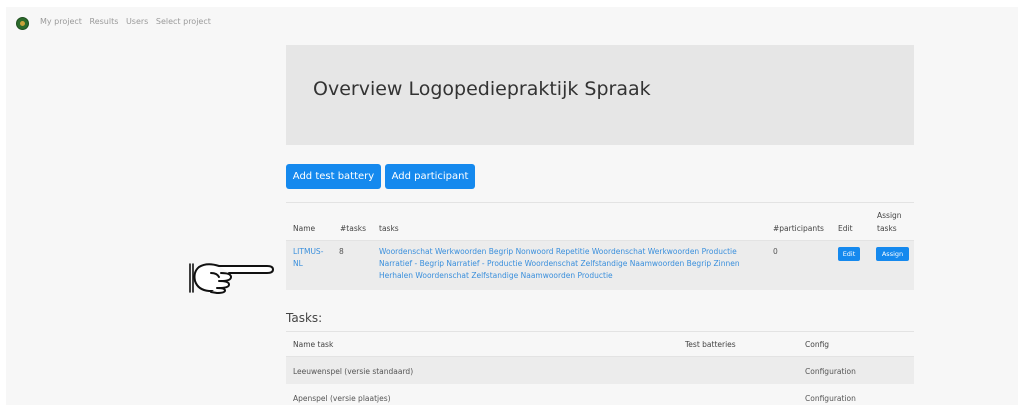 The width and height of the screenshot is (1025, 411). What do you see at coordinates (892, 254) in the screenshot?
I see `assign-button: Assign` at bounding box center [892, 254].